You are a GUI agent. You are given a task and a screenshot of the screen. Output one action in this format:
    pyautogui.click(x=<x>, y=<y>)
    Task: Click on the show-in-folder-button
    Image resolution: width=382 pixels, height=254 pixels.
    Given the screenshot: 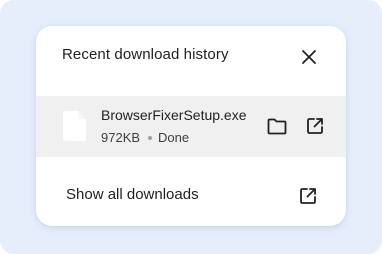 What is the action you would take?
    pyautogui.click(x=277, y=126)
    